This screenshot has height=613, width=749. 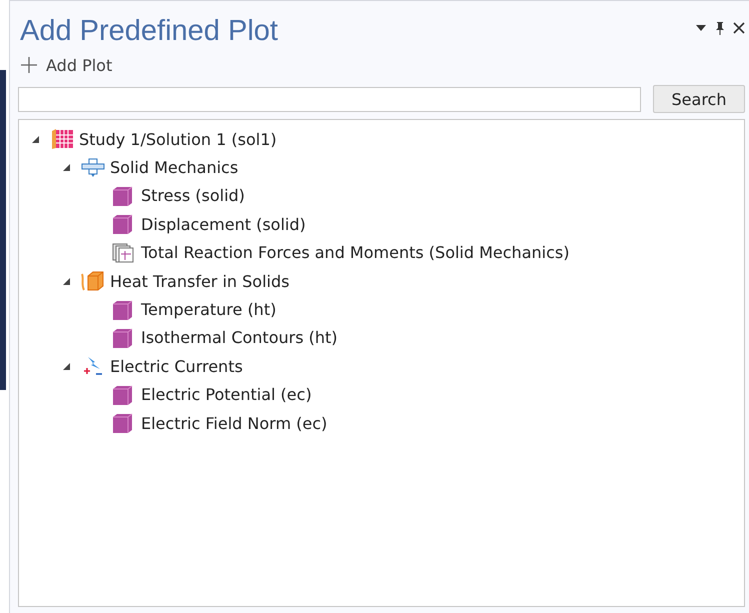 I want to click on add-plot-button: Add Plot, so click(x=66, y=65).